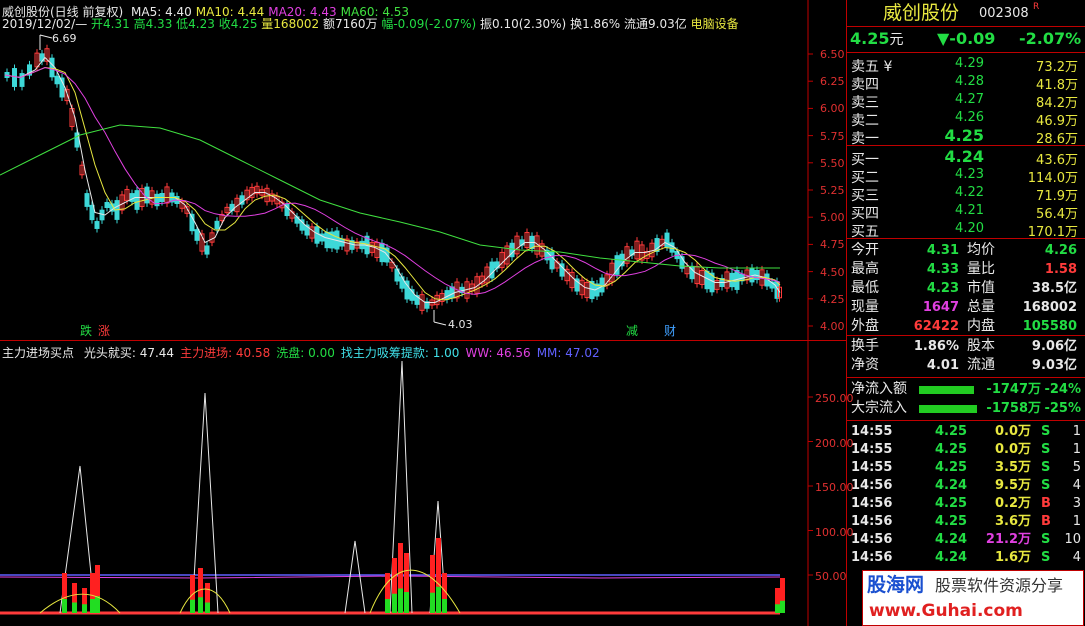 The height and width of the screenshot is (626, 1085). What do you see at coordinates (1054, 365) in the screenshot?
I see `stat-value: 9.03亿` at bounding box center [1054, 365].